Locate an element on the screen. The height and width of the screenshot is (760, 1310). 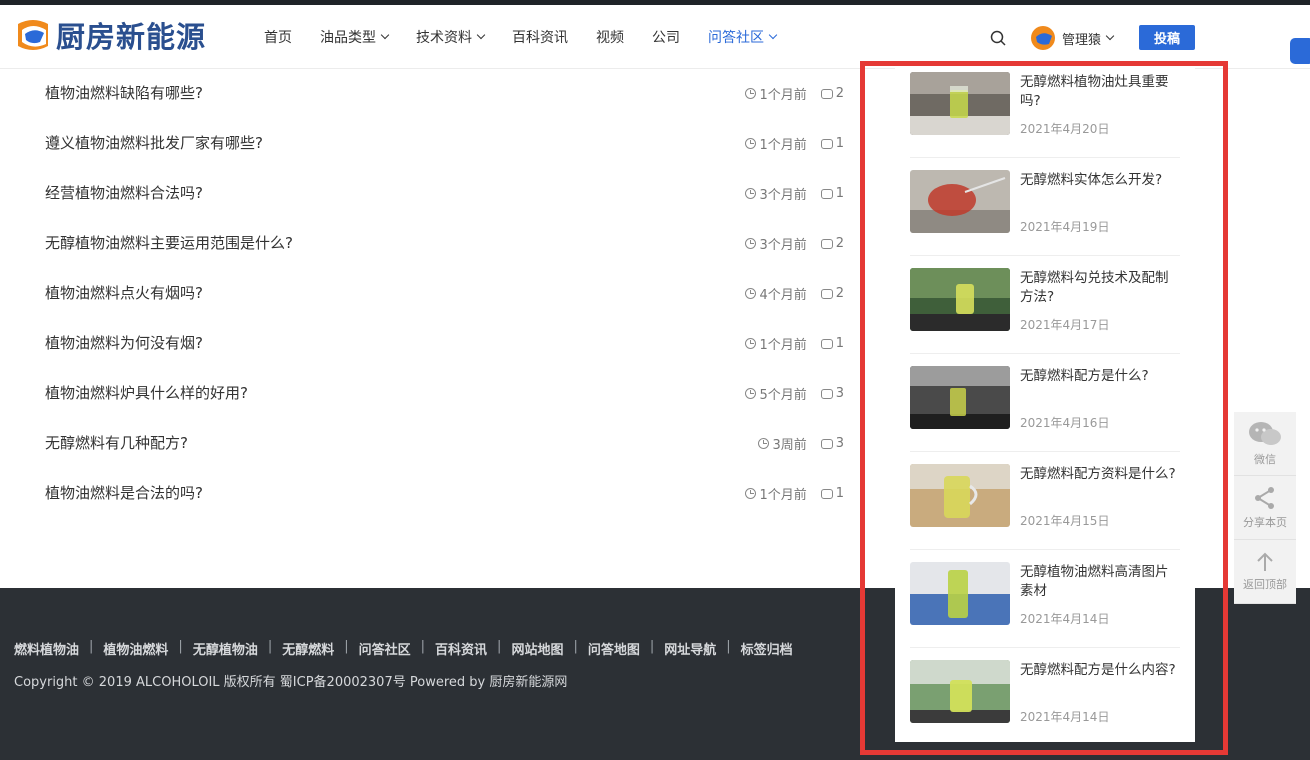
nav-label: 油品类型 is located at coordinates (348, 38).